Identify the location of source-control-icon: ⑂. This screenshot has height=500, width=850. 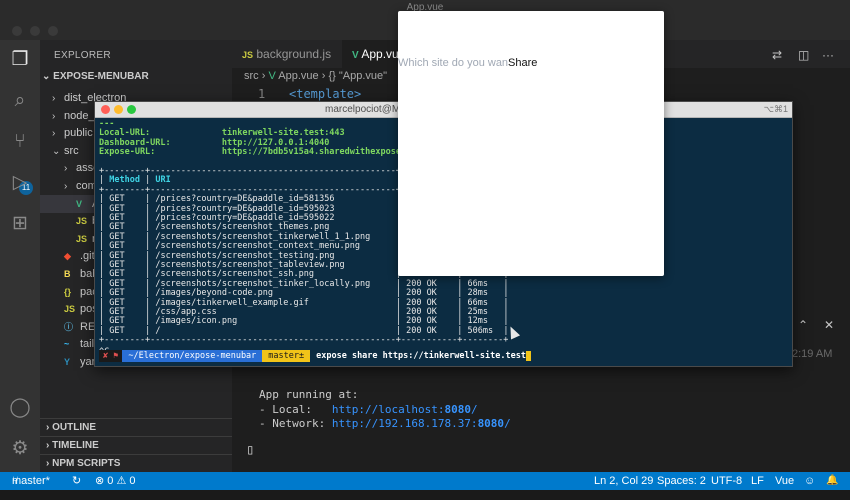
(20, 142).